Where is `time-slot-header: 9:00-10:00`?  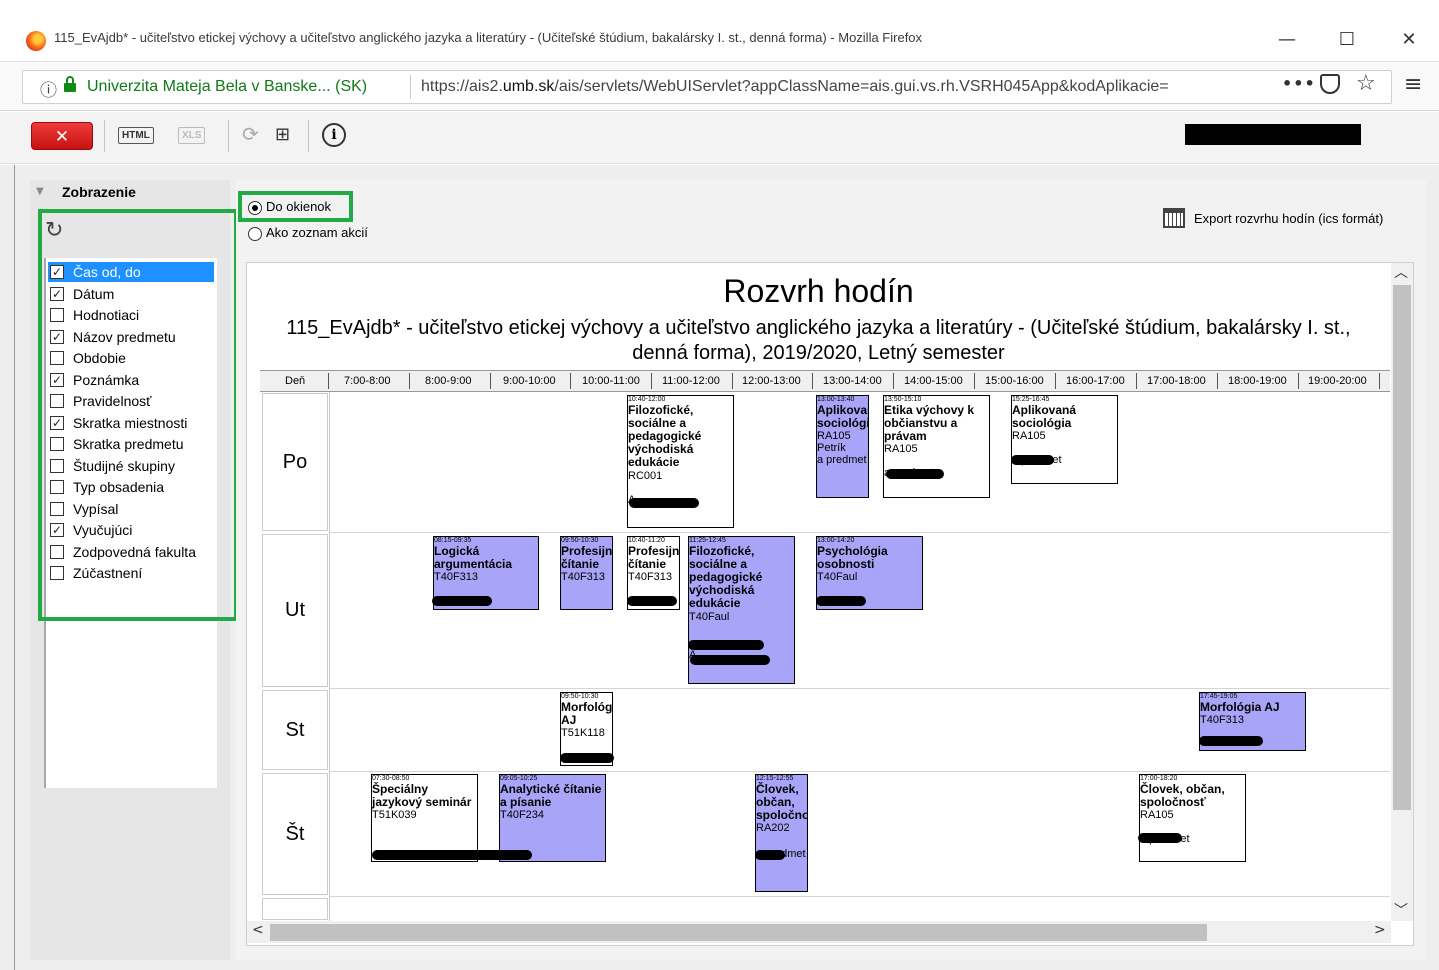 time-slot-header: 9:00-10:00 is located at coordinates (529, 381).